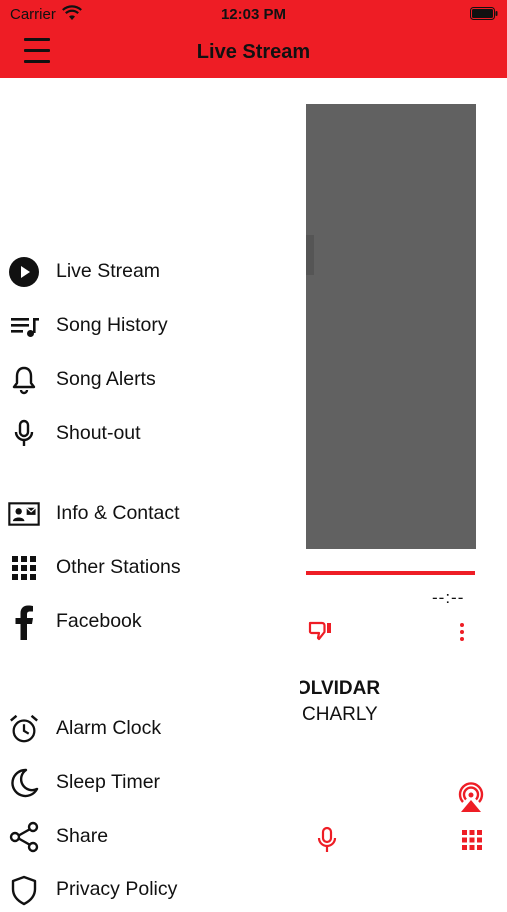 The width and height of the screenshot is (507, 912). I want to click on menu-item-info-contact: Info & Contact, so click(150, 514).